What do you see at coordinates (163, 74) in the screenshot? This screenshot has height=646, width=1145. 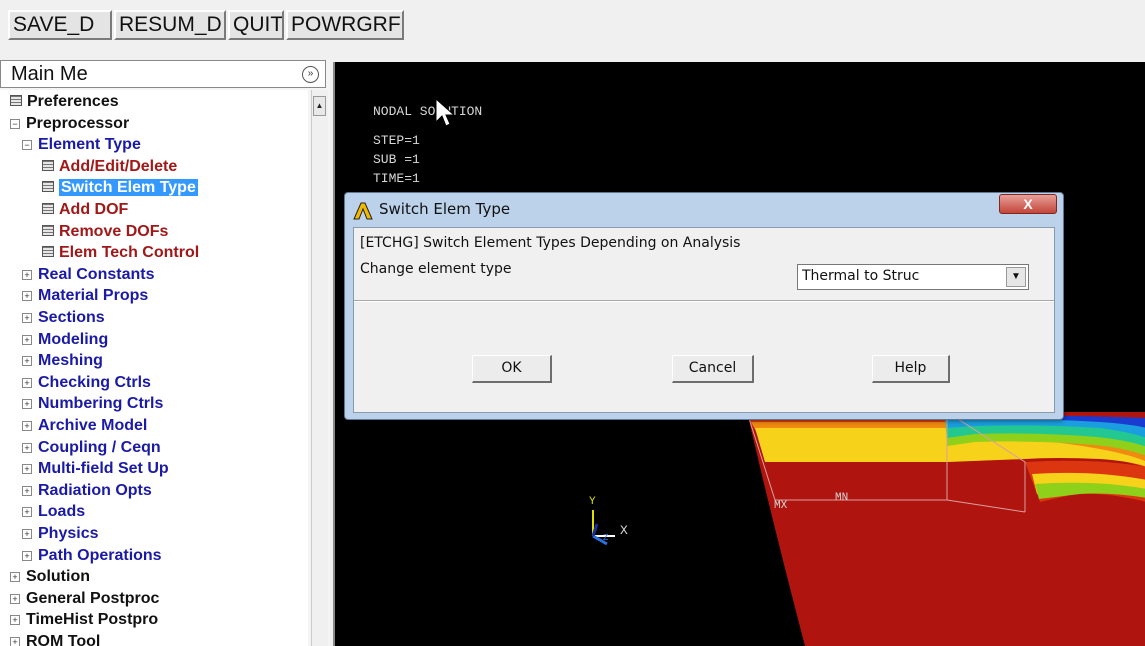 I see `main-menu-header: Main Me »` at bounding box center [163, 74].